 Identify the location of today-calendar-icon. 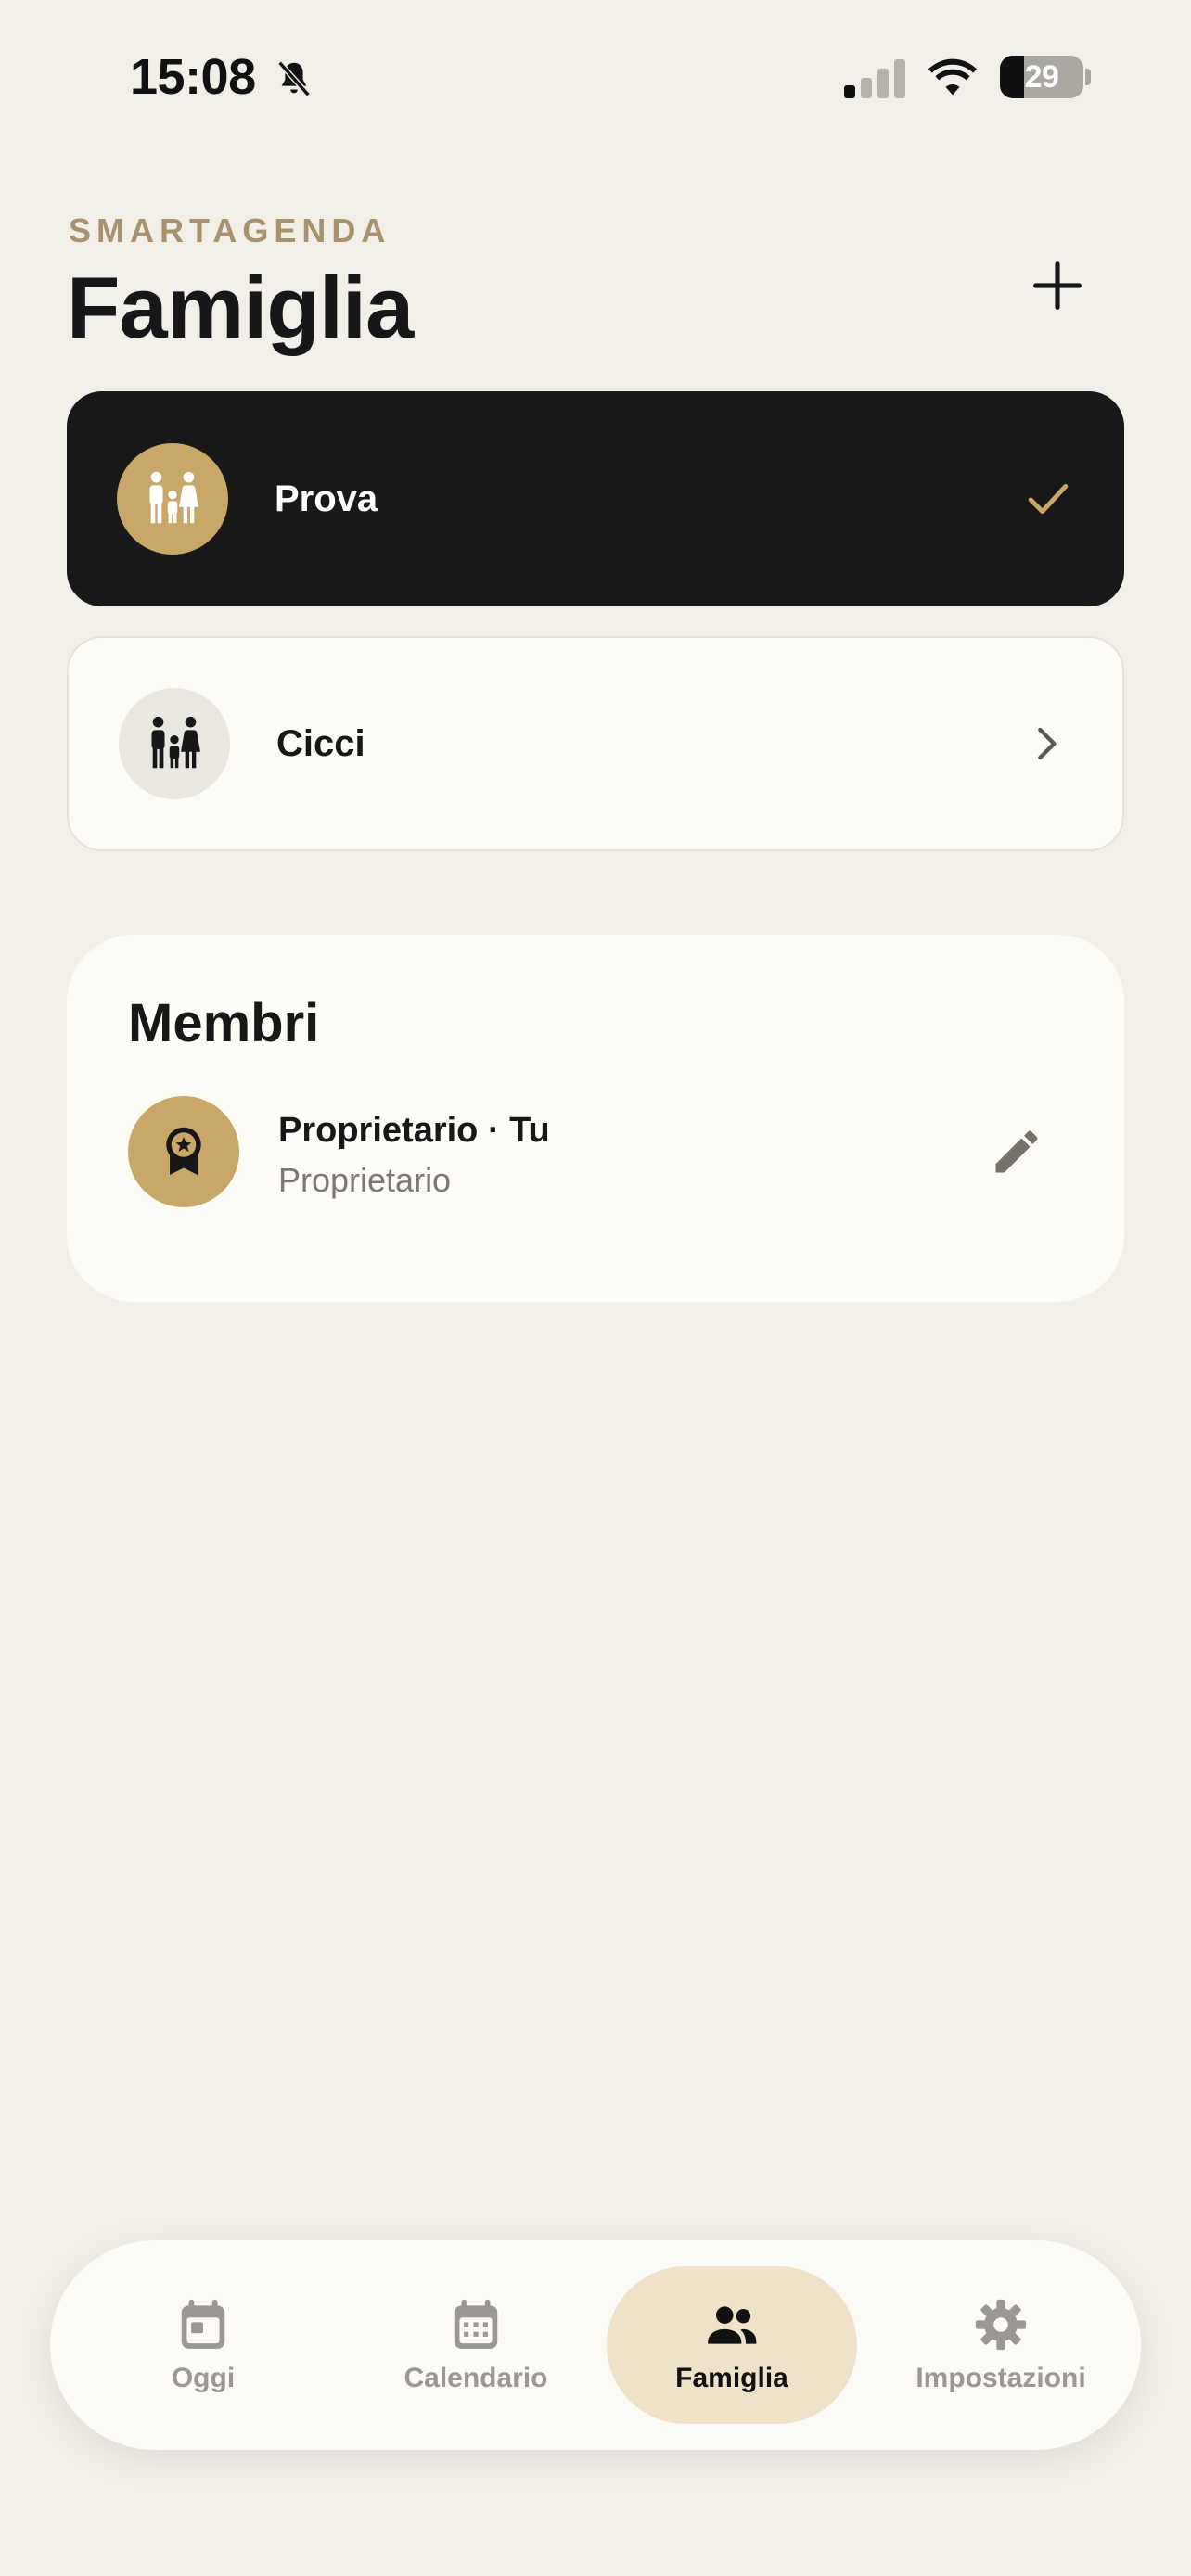
(203, 2324).